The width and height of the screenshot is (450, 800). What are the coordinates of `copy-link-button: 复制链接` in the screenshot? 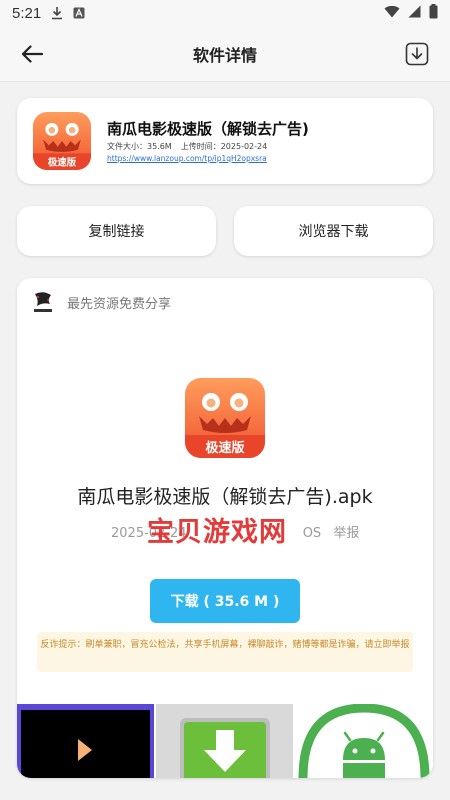 It's located at (116, 231).